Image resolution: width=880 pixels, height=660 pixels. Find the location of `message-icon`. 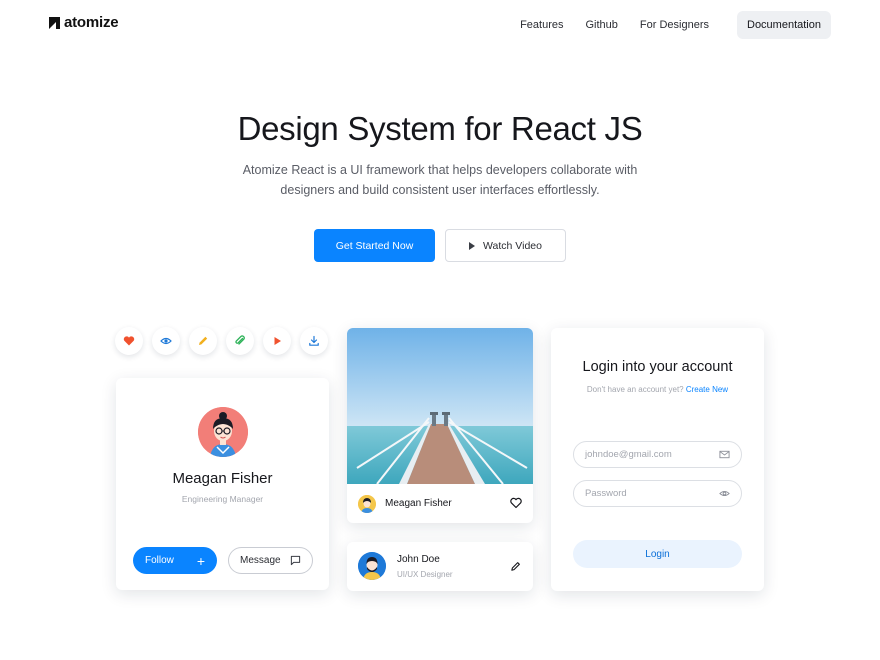

message-icon is located at coordinates (295, 560).